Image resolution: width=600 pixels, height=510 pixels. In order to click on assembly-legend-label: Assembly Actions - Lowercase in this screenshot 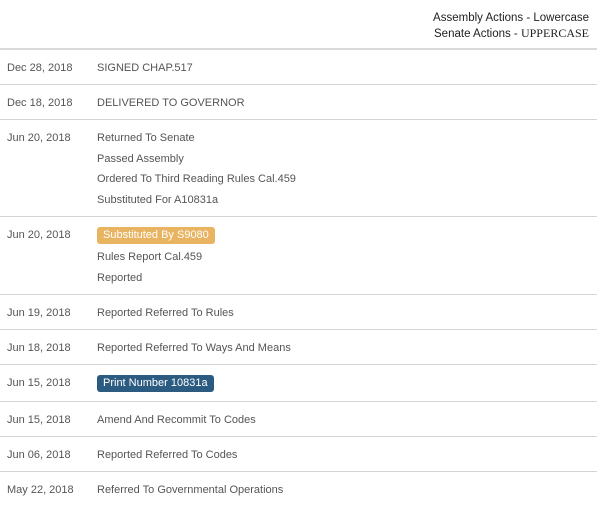, I will do `click(511, 18)`.